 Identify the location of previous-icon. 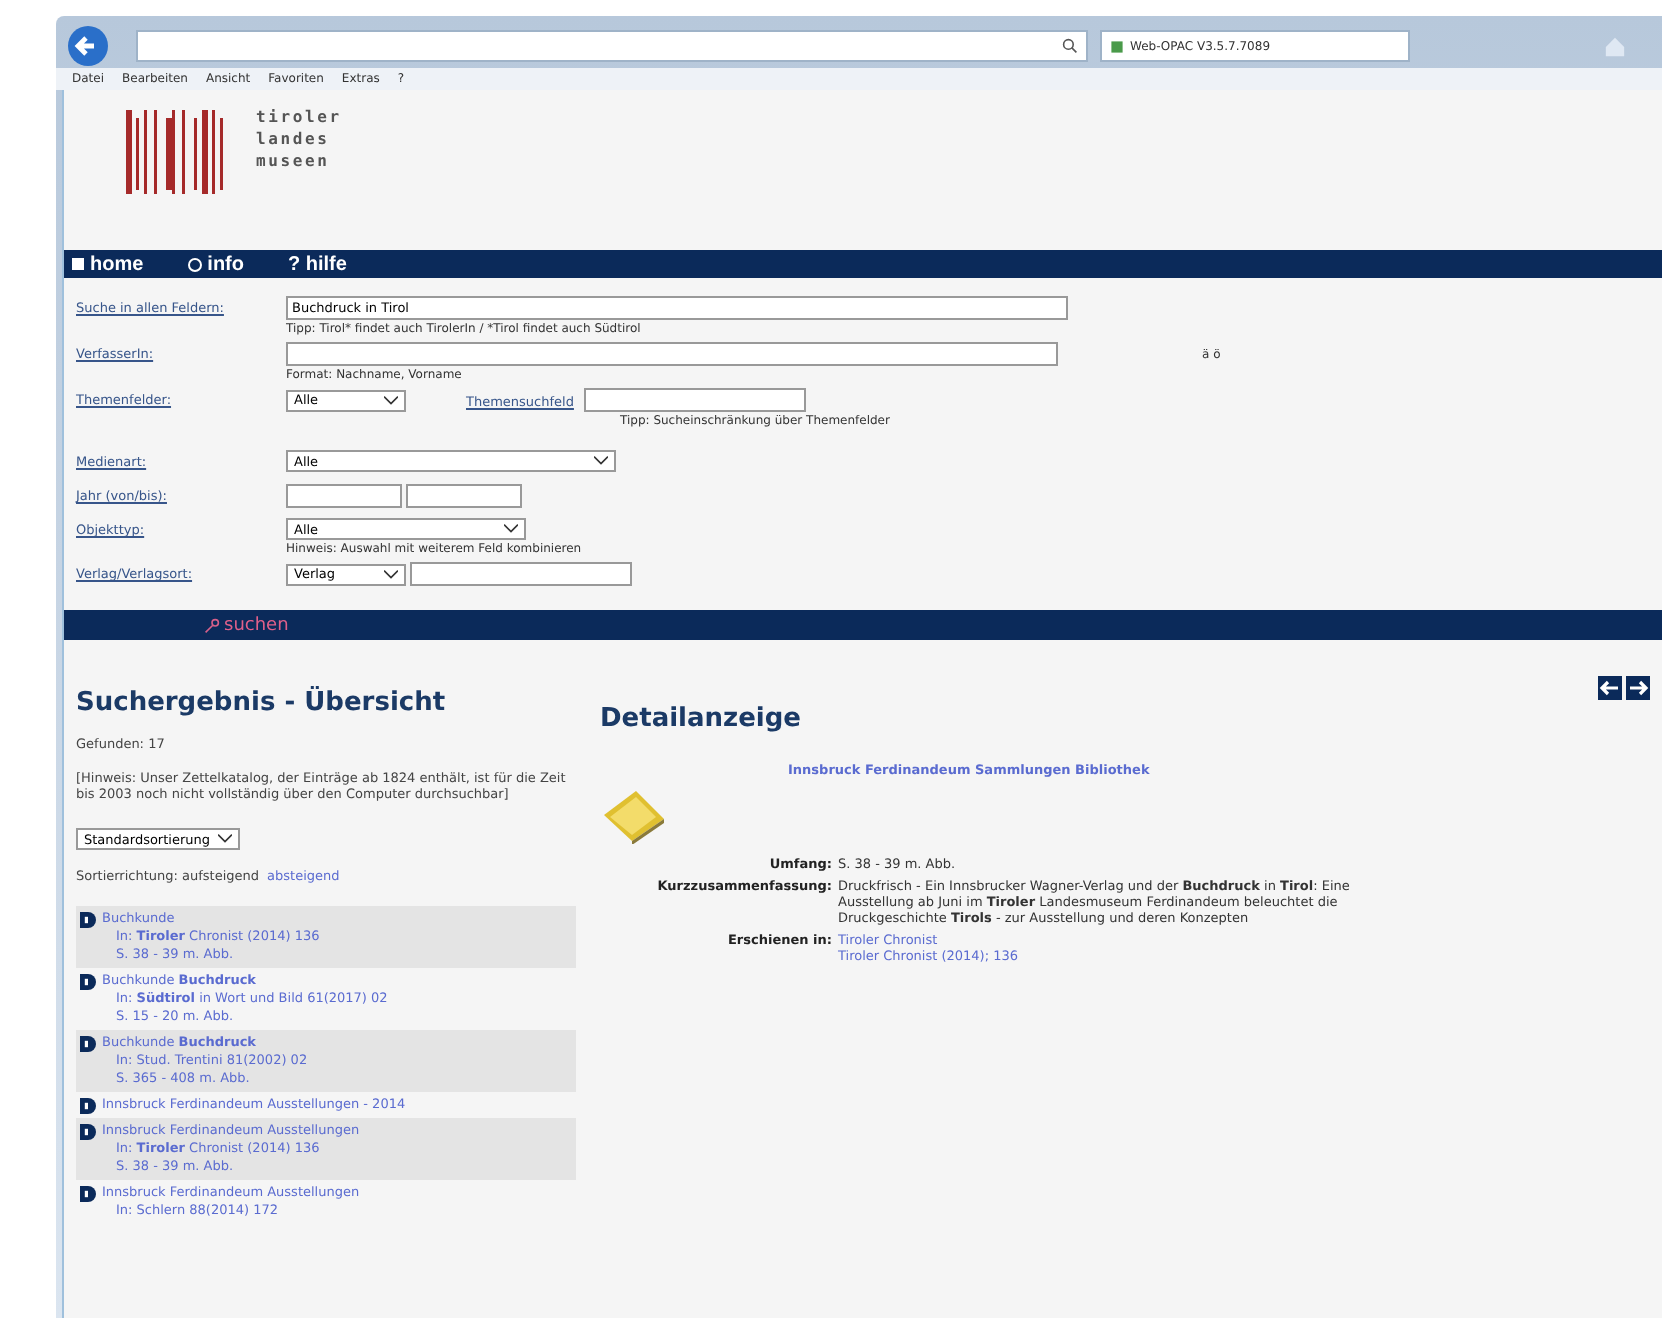
(1610, 688).